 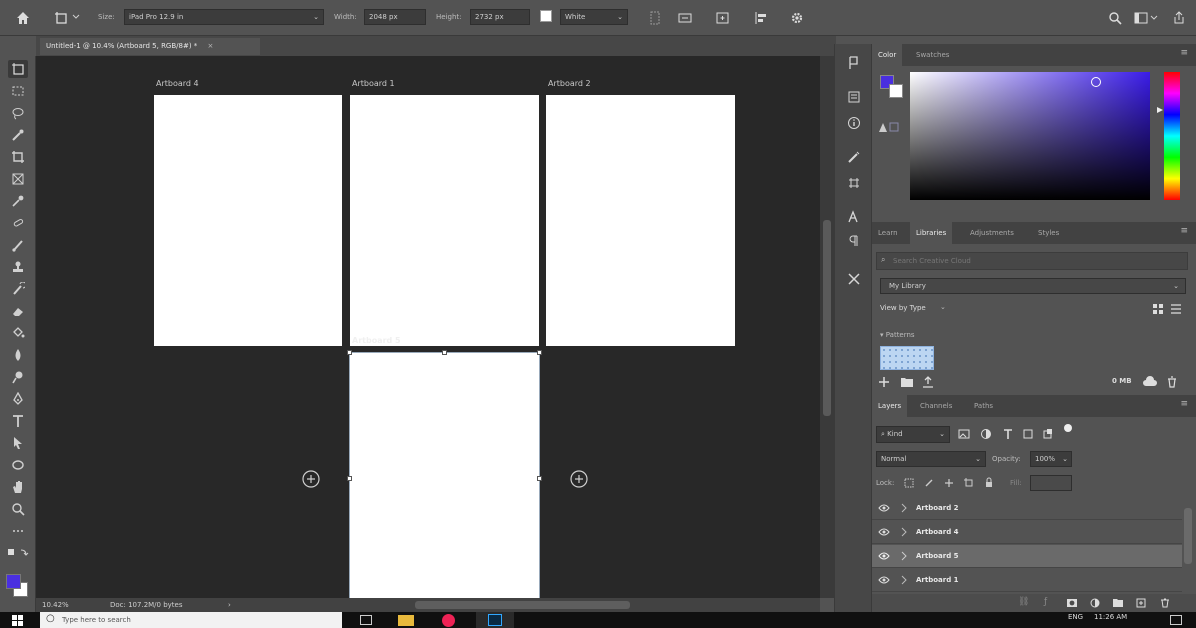 I want to click on history-icon, so click(x=854, y=63).